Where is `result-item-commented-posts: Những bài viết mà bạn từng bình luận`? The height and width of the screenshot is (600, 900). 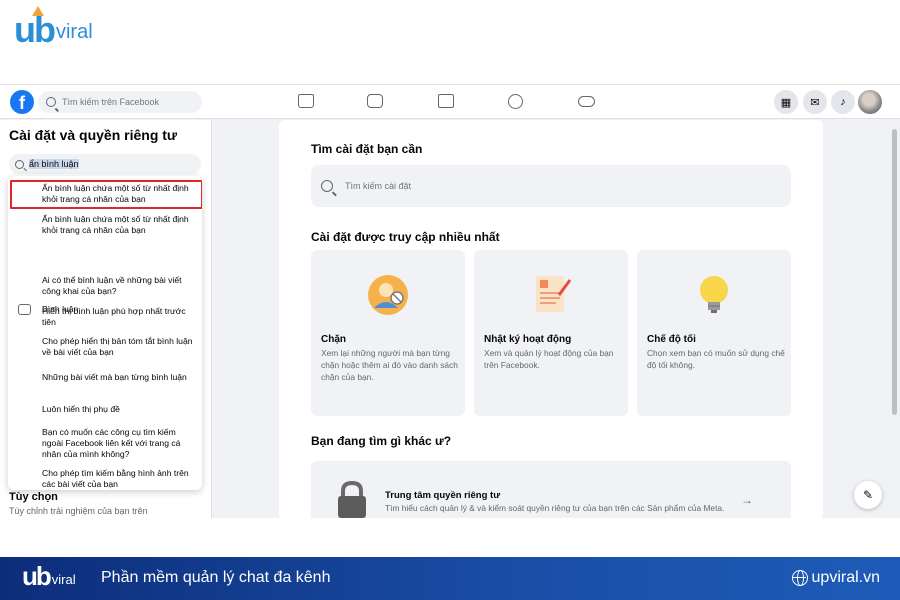 result-item-commented-posts: Những bài viết mà bạn từng bình luận is located at coordinates (120, 377).